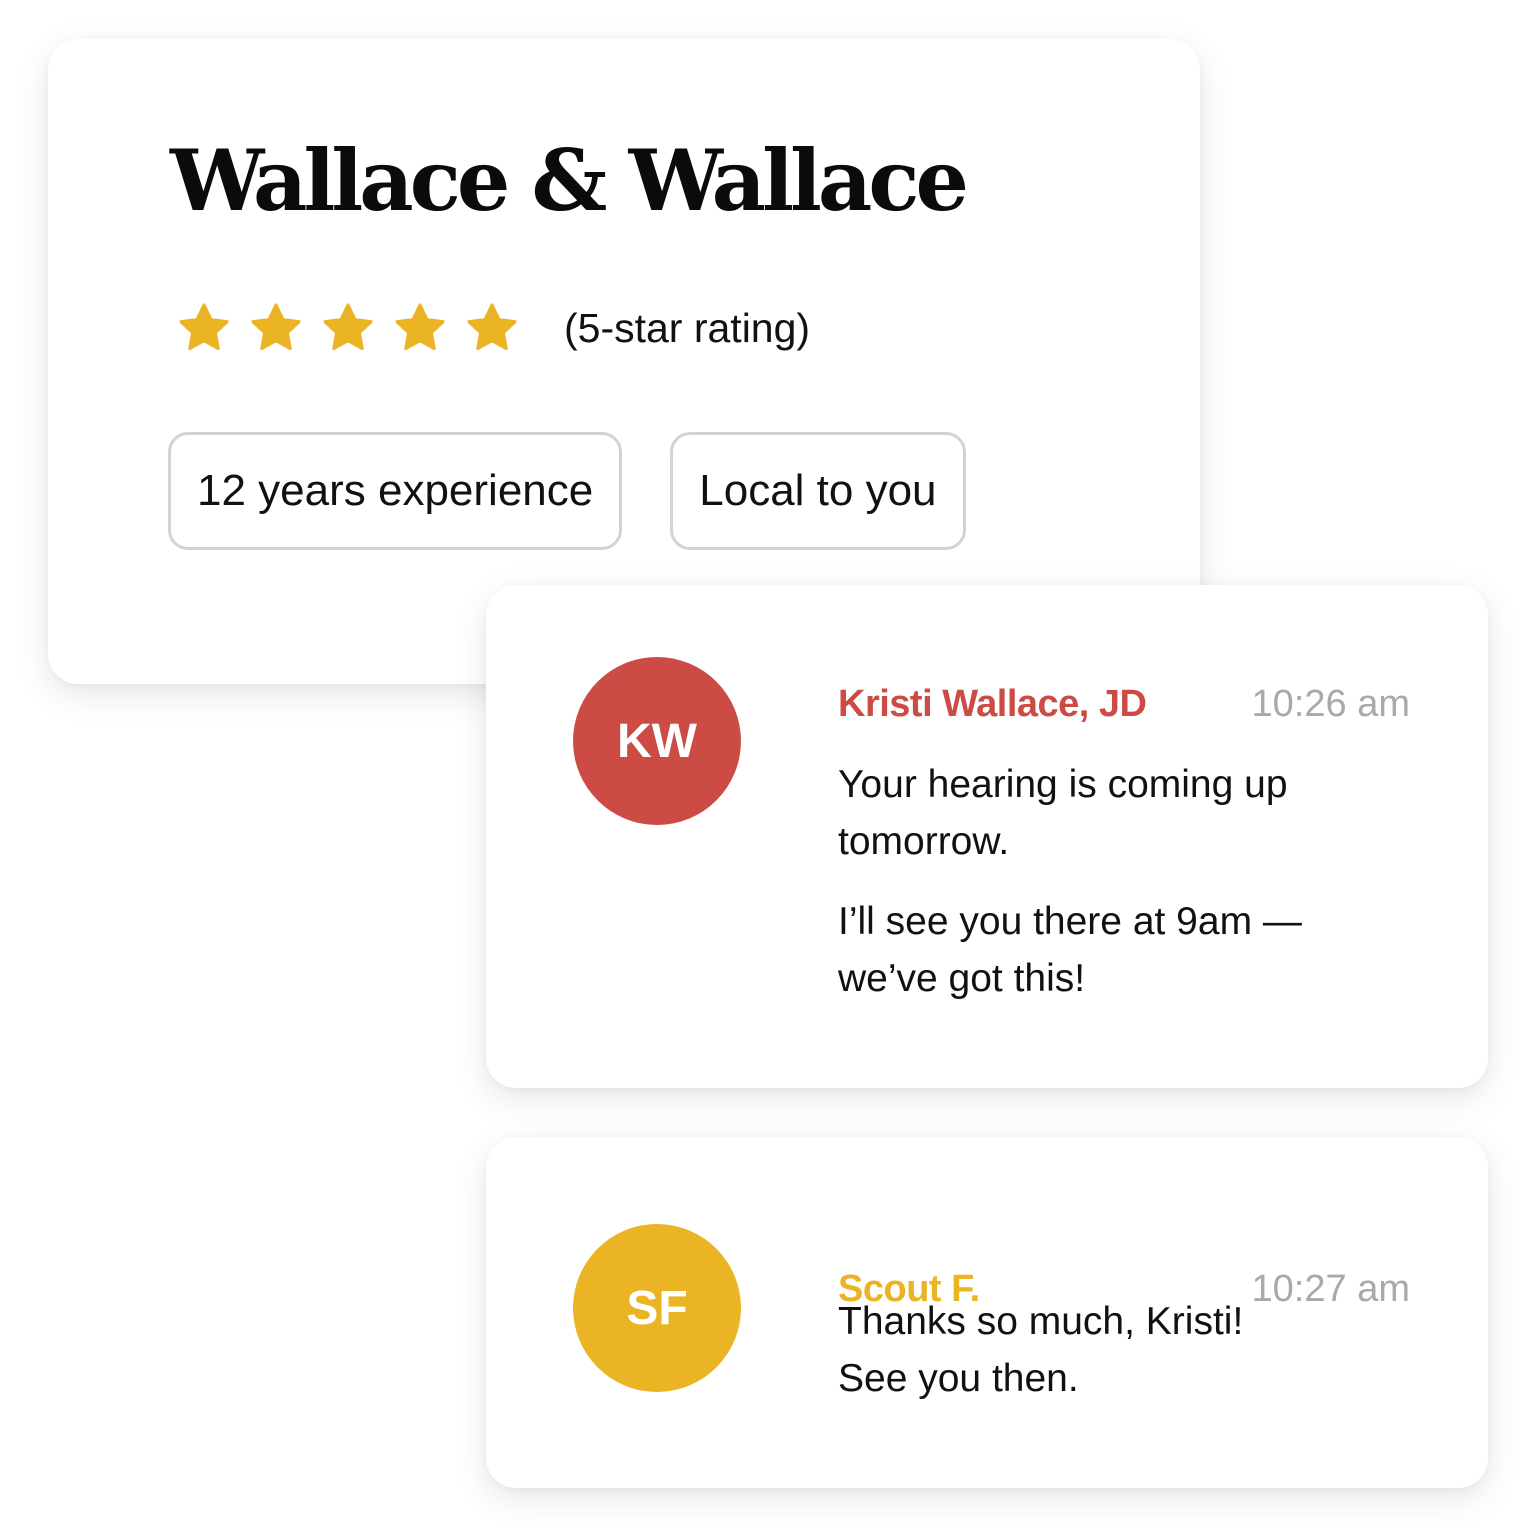 This screenshot has height=1540, width=1532. Describe the element at coordinates (1330, 704) in the screenshot. I see `timestamp: 10:26 am` at that location.